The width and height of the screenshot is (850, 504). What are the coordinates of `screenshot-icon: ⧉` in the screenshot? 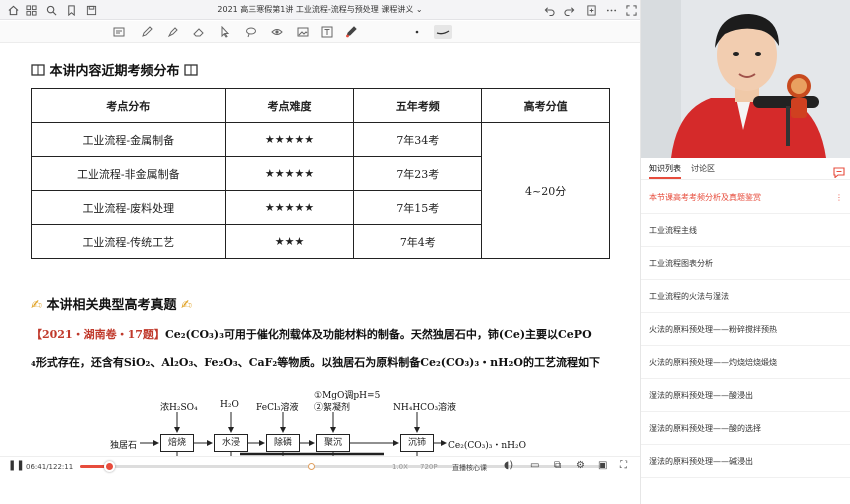 It's located at (557, 465).